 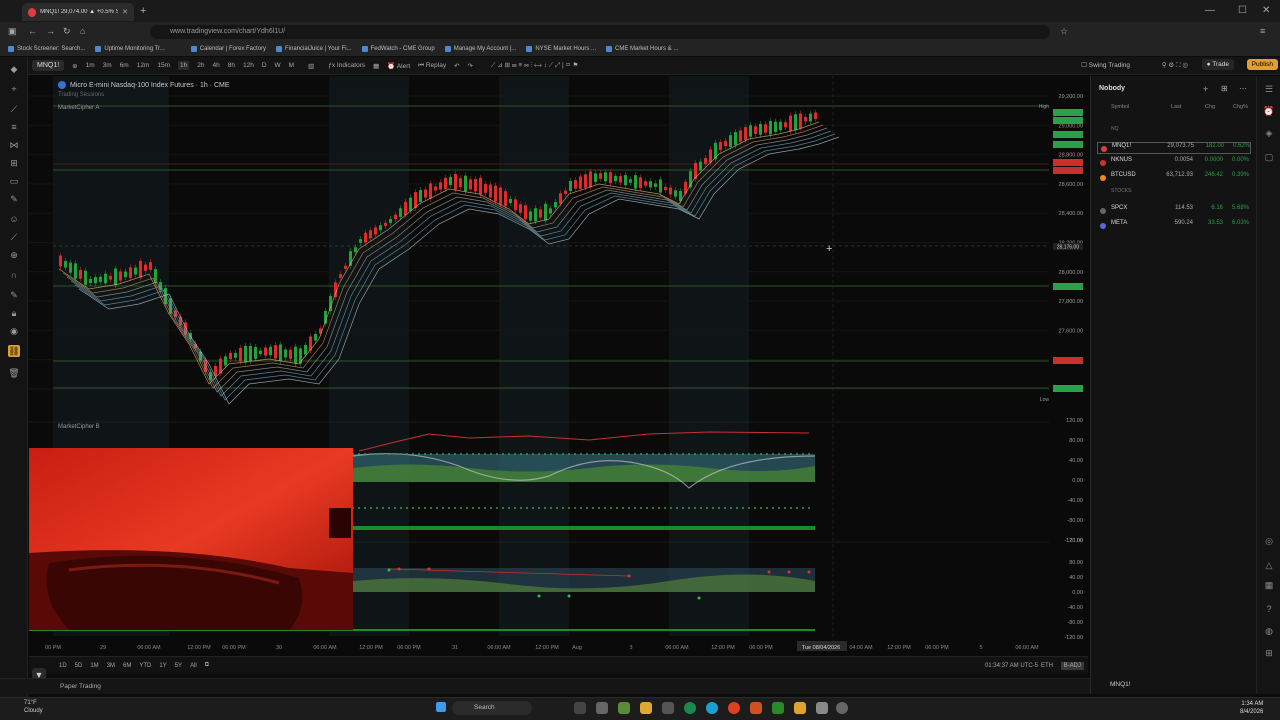 I want to click on brave-icon, so click(x=756, y=708).